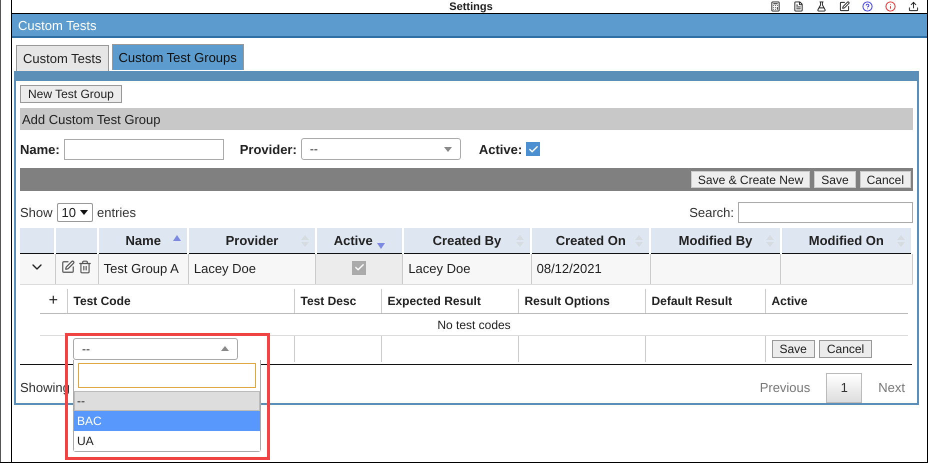  I want to click on add-code-button: +, so click(53, 300).